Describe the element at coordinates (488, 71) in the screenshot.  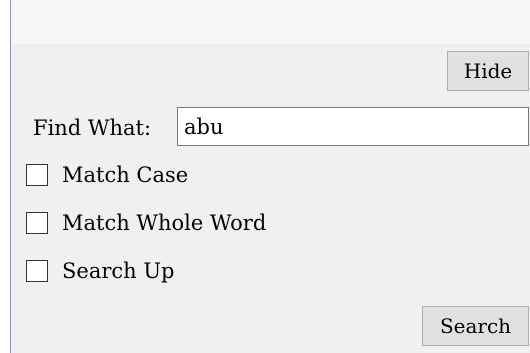
I see `hide-button: Hide` at that location.